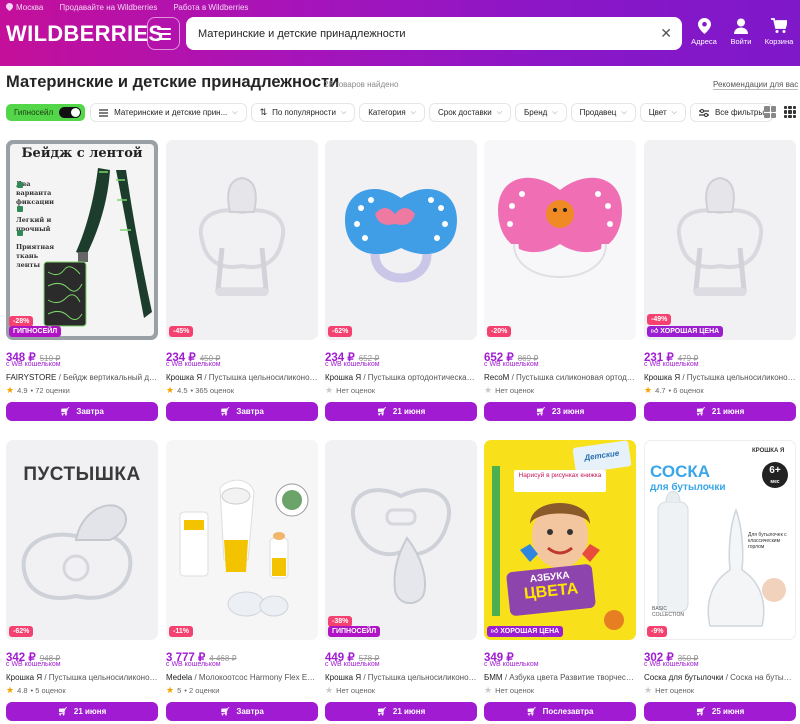  I want to click on filter-delivery: Срок доставки ⌵, so click(470, 112).